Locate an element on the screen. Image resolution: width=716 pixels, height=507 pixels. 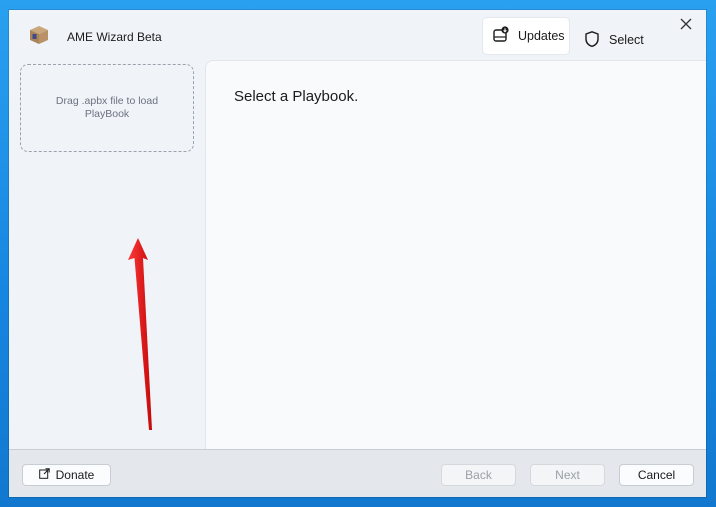
donate-button: Donate is located at coordinates (66, 475).